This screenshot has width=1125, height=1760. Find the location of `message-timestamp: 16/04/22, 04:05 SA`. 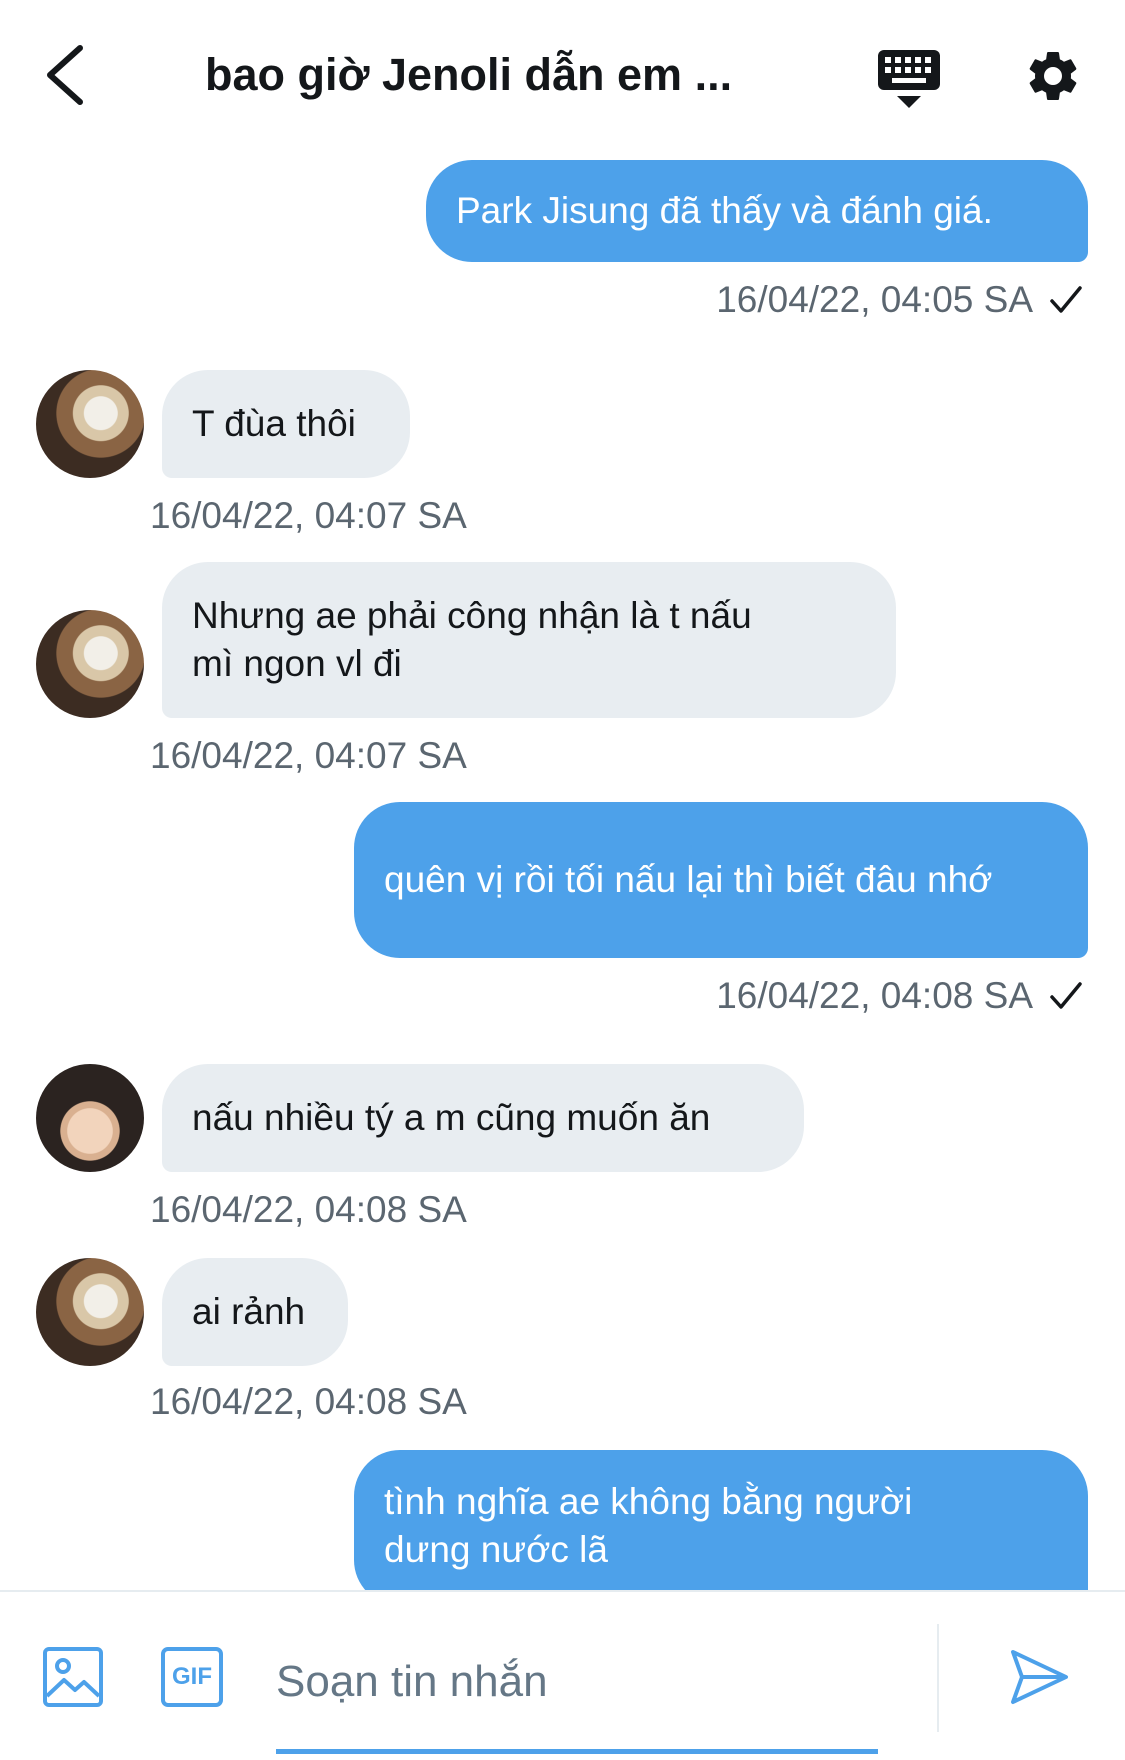

message-timestamp: 16/04/22, 04:05 SA is located at coordinates (899, 300).